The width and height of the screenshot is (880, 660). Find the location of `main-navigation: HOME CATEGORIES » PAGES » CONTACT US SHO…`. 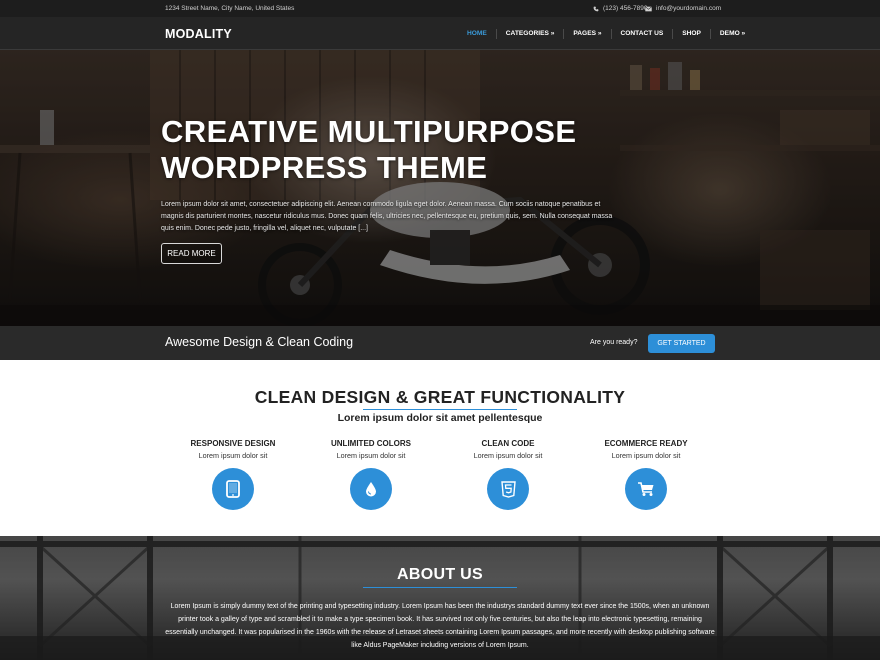

main-navigation: HOME CATEGORIES » PAGES » CONTACT US SHO… is located at coordinates (606, 33).